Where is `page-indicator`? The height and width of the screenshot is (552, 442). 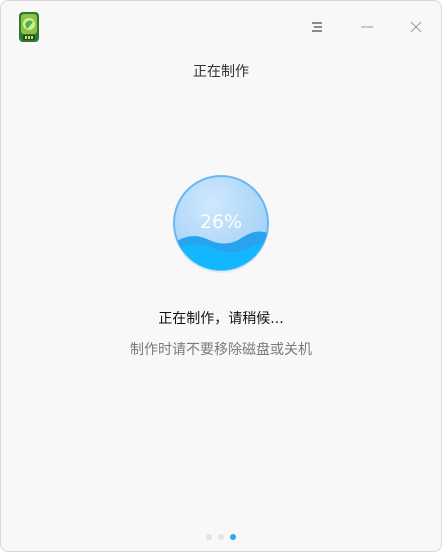 page-indicator is located at coordinates (221, 538).